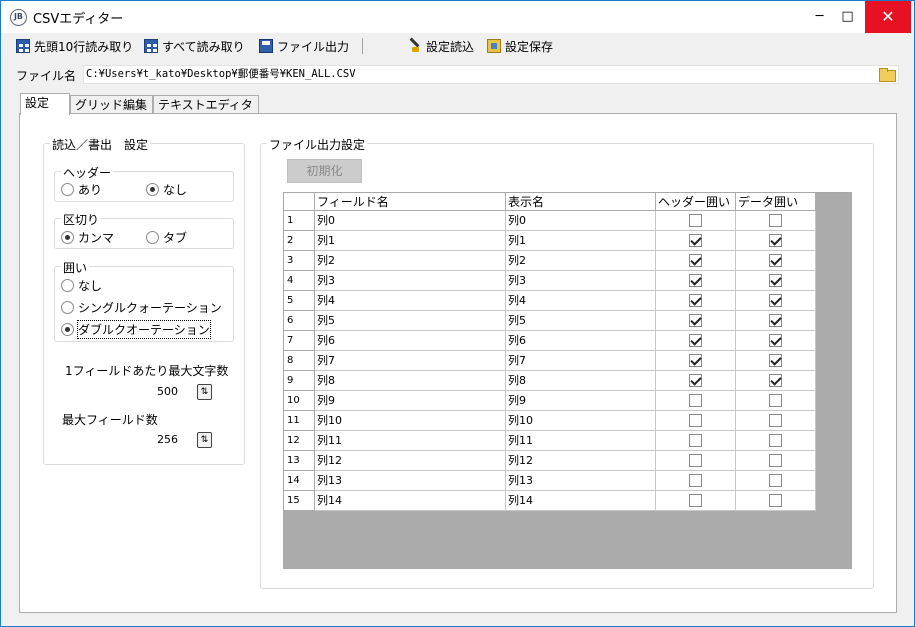 This screenshot has height=627, width=915. I want to click on display-name-cell: 列3, so click(581, 281).